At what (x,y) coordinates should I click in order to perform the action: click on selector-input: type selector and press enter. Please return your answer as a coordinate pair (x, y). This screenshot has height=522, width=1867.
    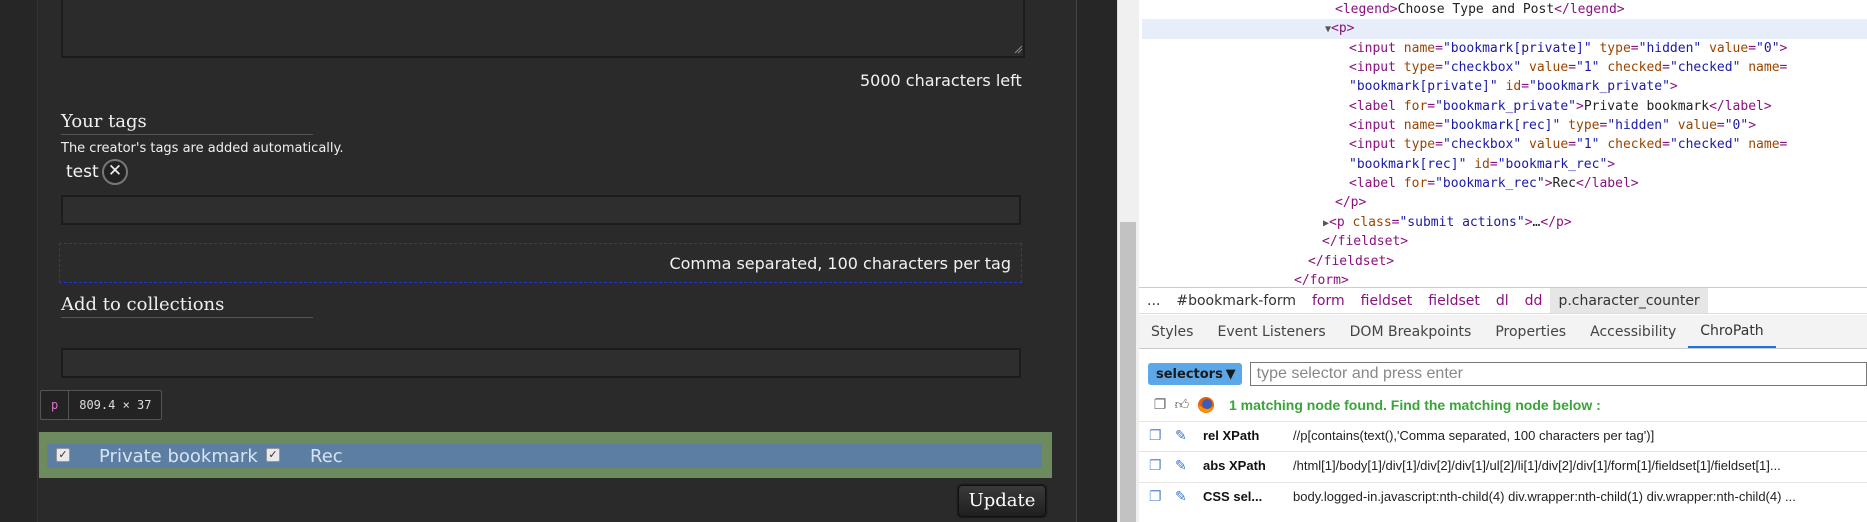
    Looking at the image, I should click on (1558, 374).